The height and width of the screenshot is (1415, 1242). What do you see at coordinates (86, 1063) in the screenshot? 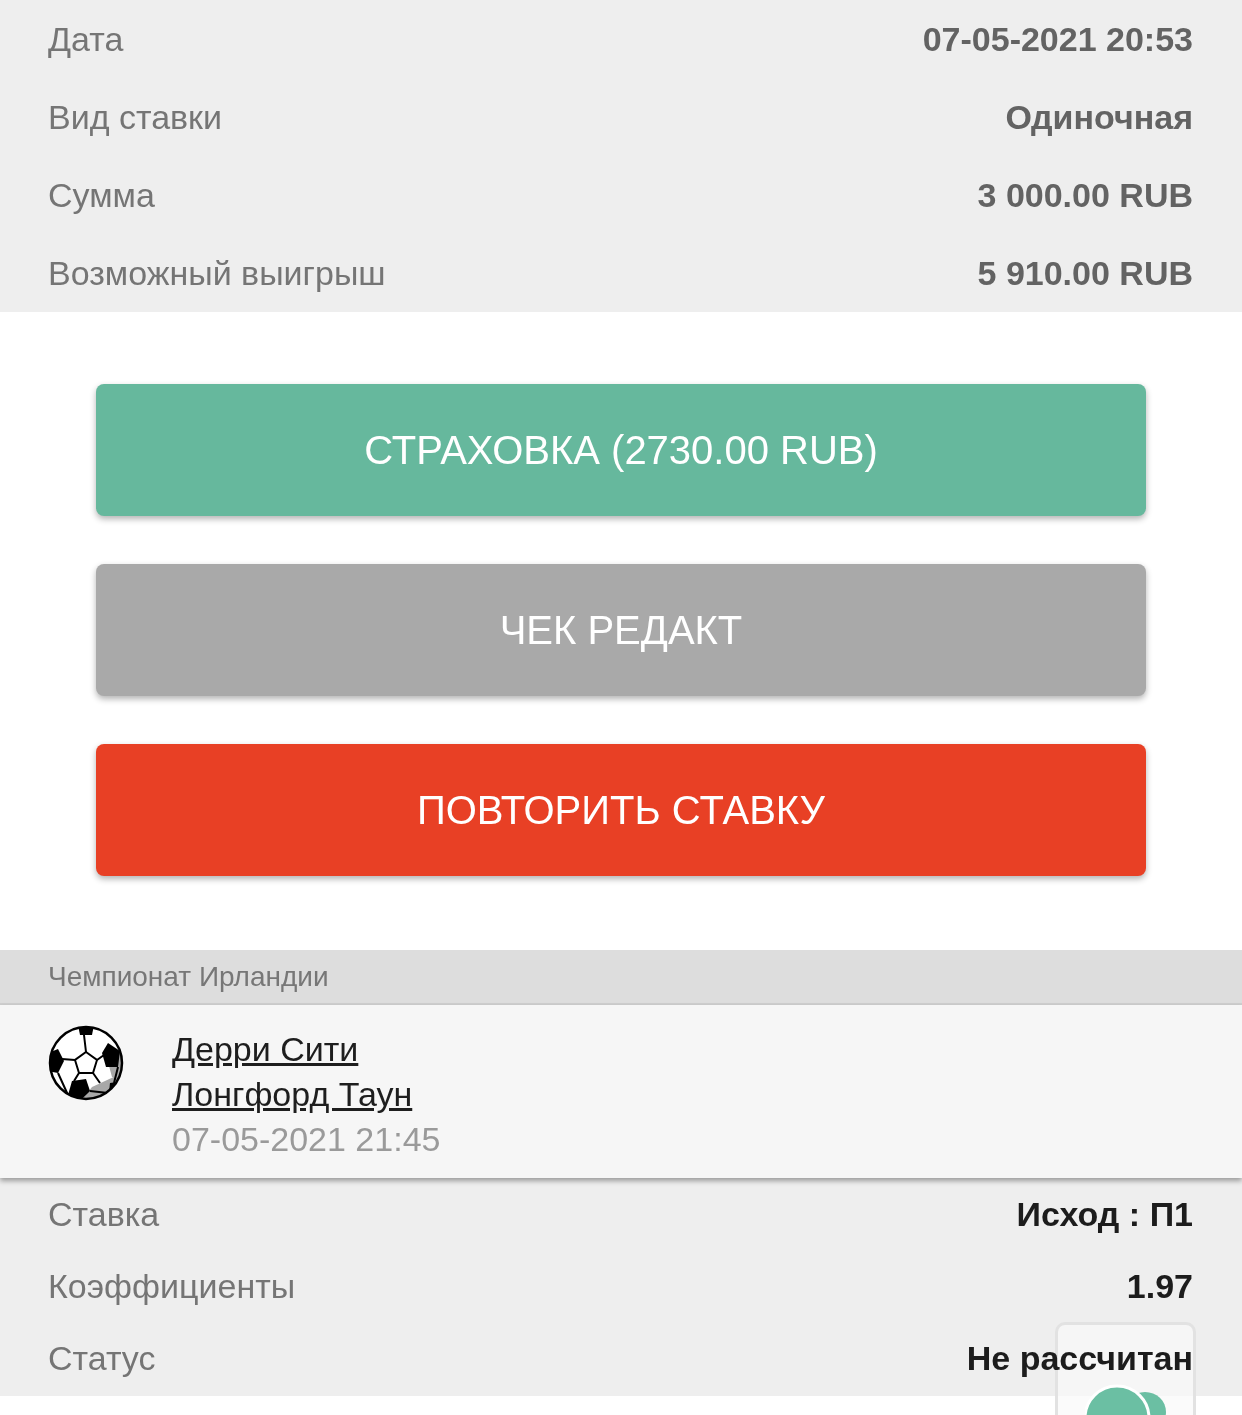
I see `soccer-ball-icon` at bounding box center [86, 1063].